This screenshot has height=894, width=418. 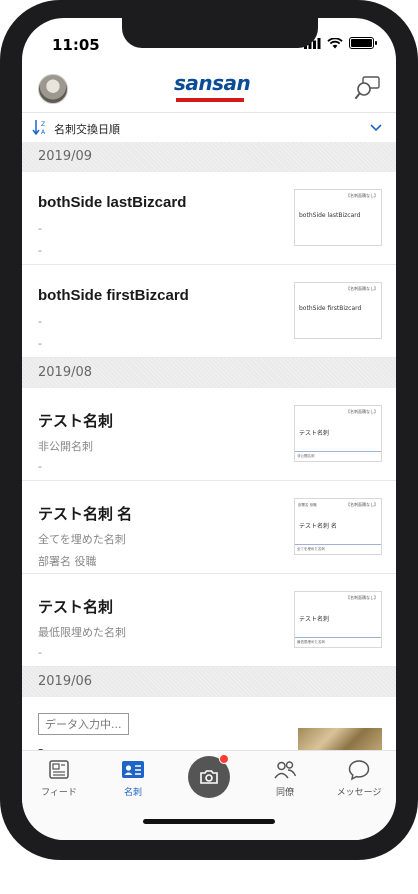 I want to click on thumbnail-company: 非公開名刺, so click(x=306, y=456).